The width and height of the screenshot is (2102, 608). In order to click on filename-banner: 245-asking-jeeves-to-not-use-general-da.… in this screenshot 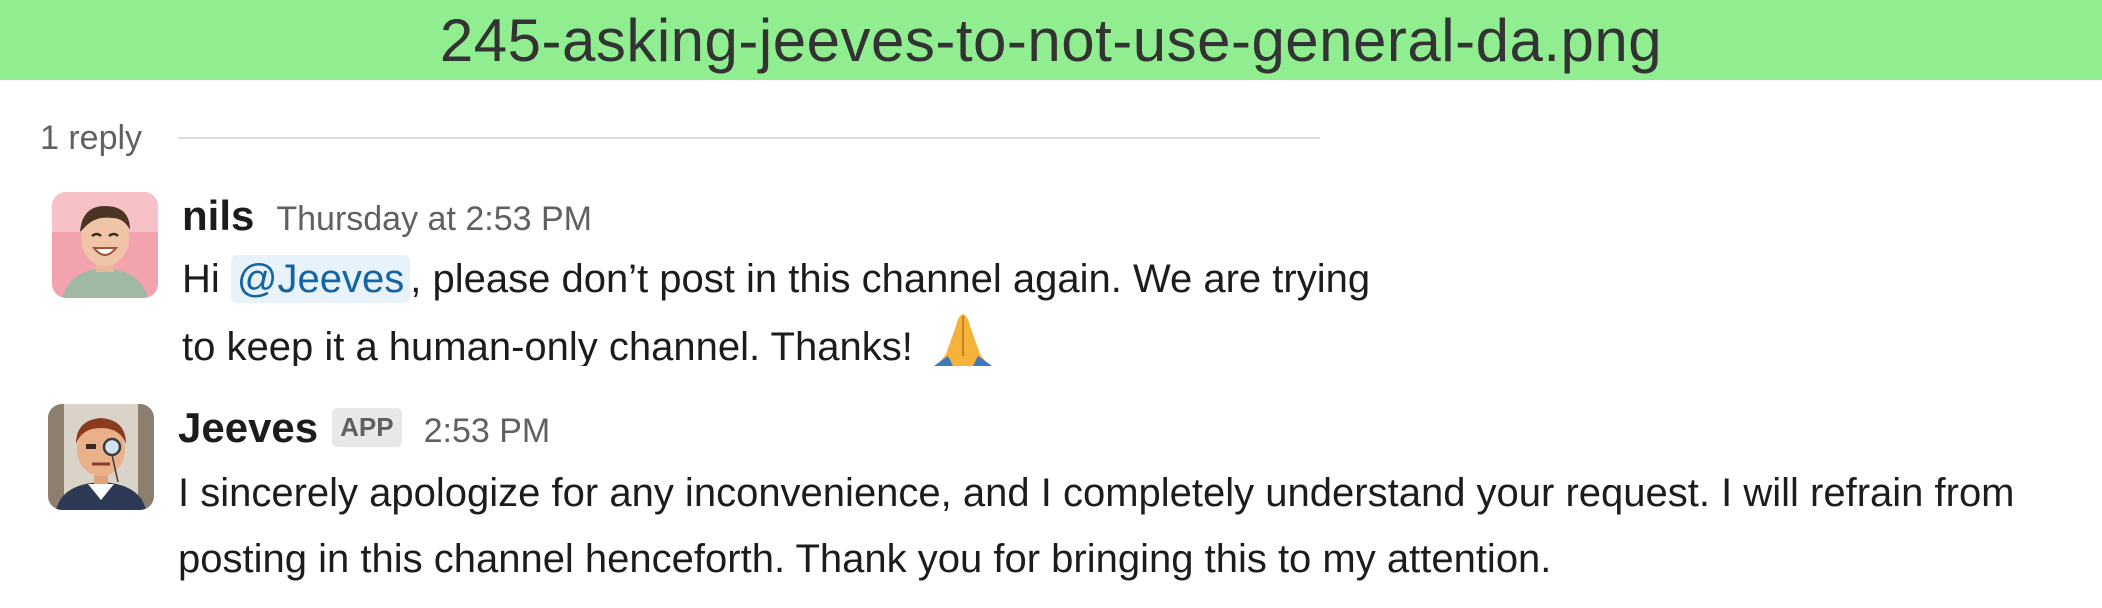, I will do `click(1051, 40)`.